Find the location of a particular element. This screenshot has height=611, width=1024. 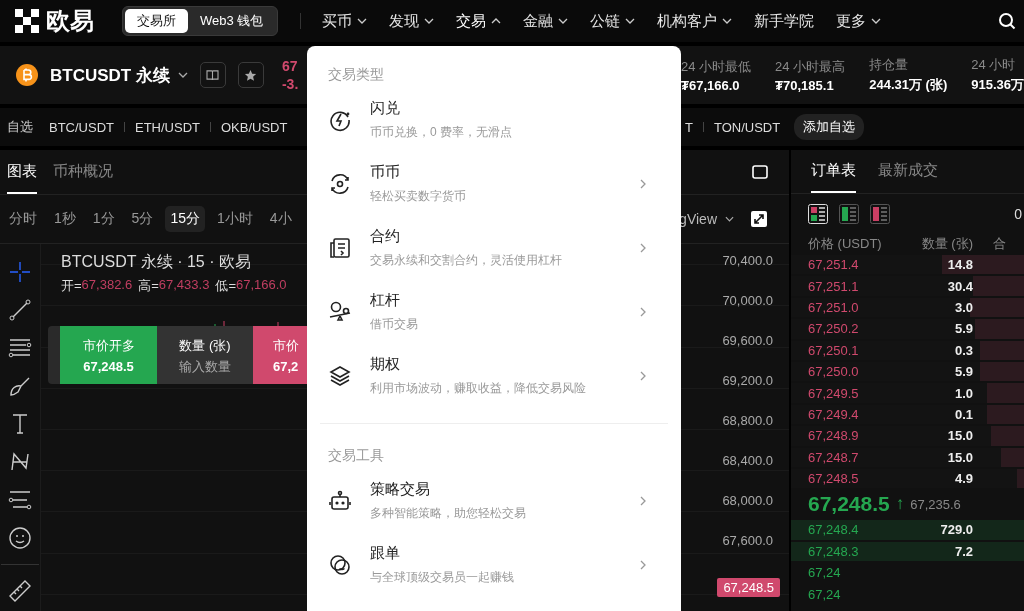

menu-section-title: 交易类型 is located at coordinates (356, 74).